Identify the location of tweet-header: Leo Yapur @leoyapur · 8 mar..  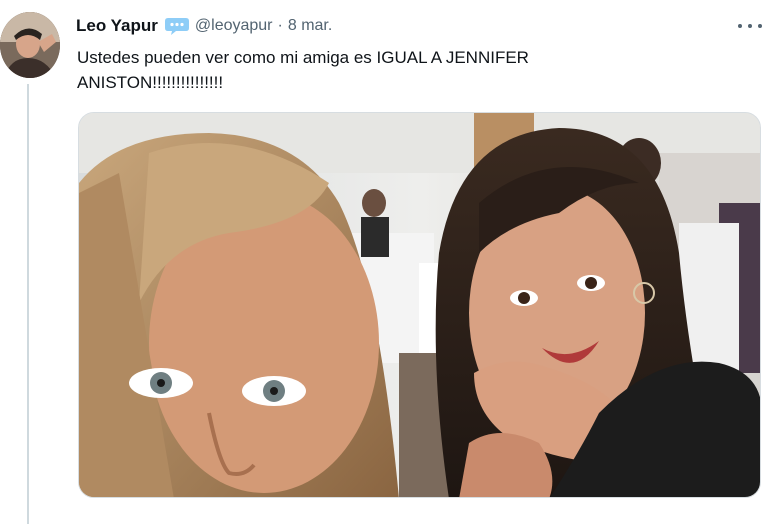
(204, 26).